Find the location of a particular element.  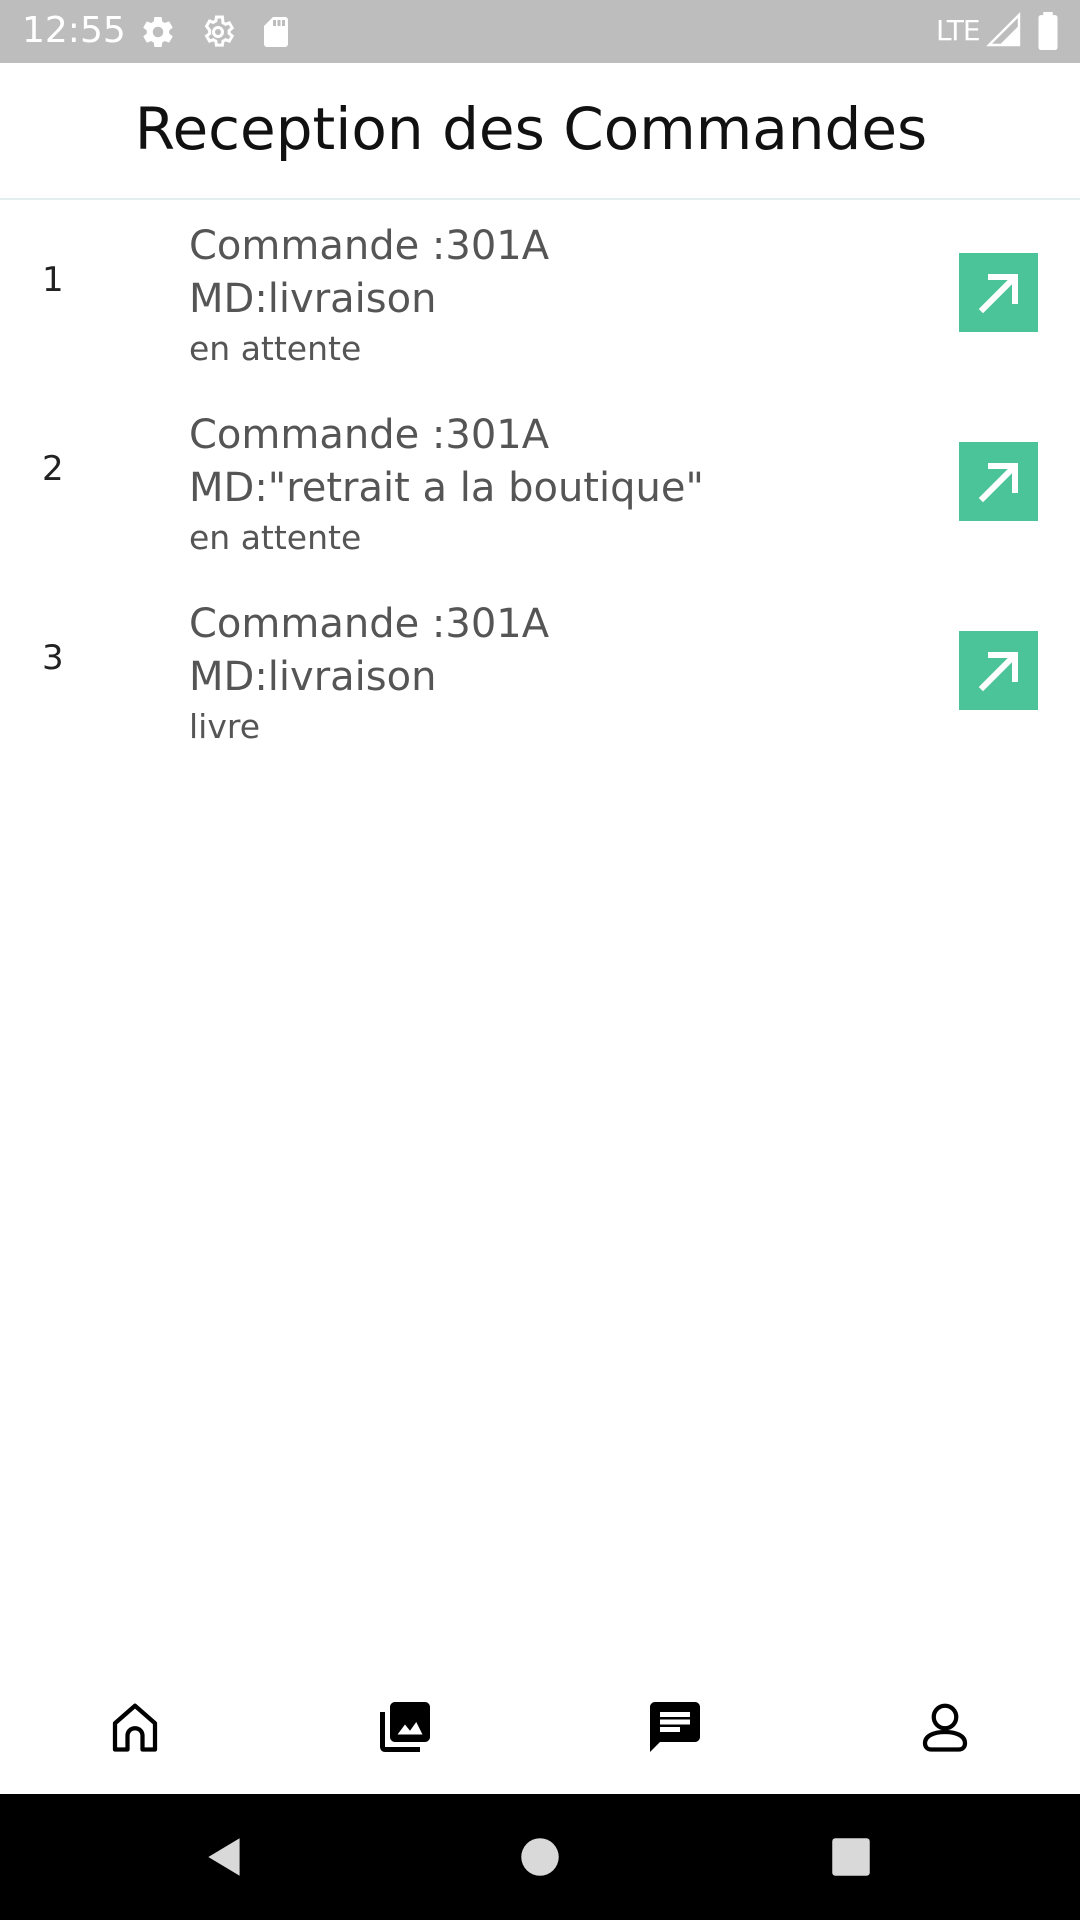

home-system-button is located at coordinates (540, 1857).